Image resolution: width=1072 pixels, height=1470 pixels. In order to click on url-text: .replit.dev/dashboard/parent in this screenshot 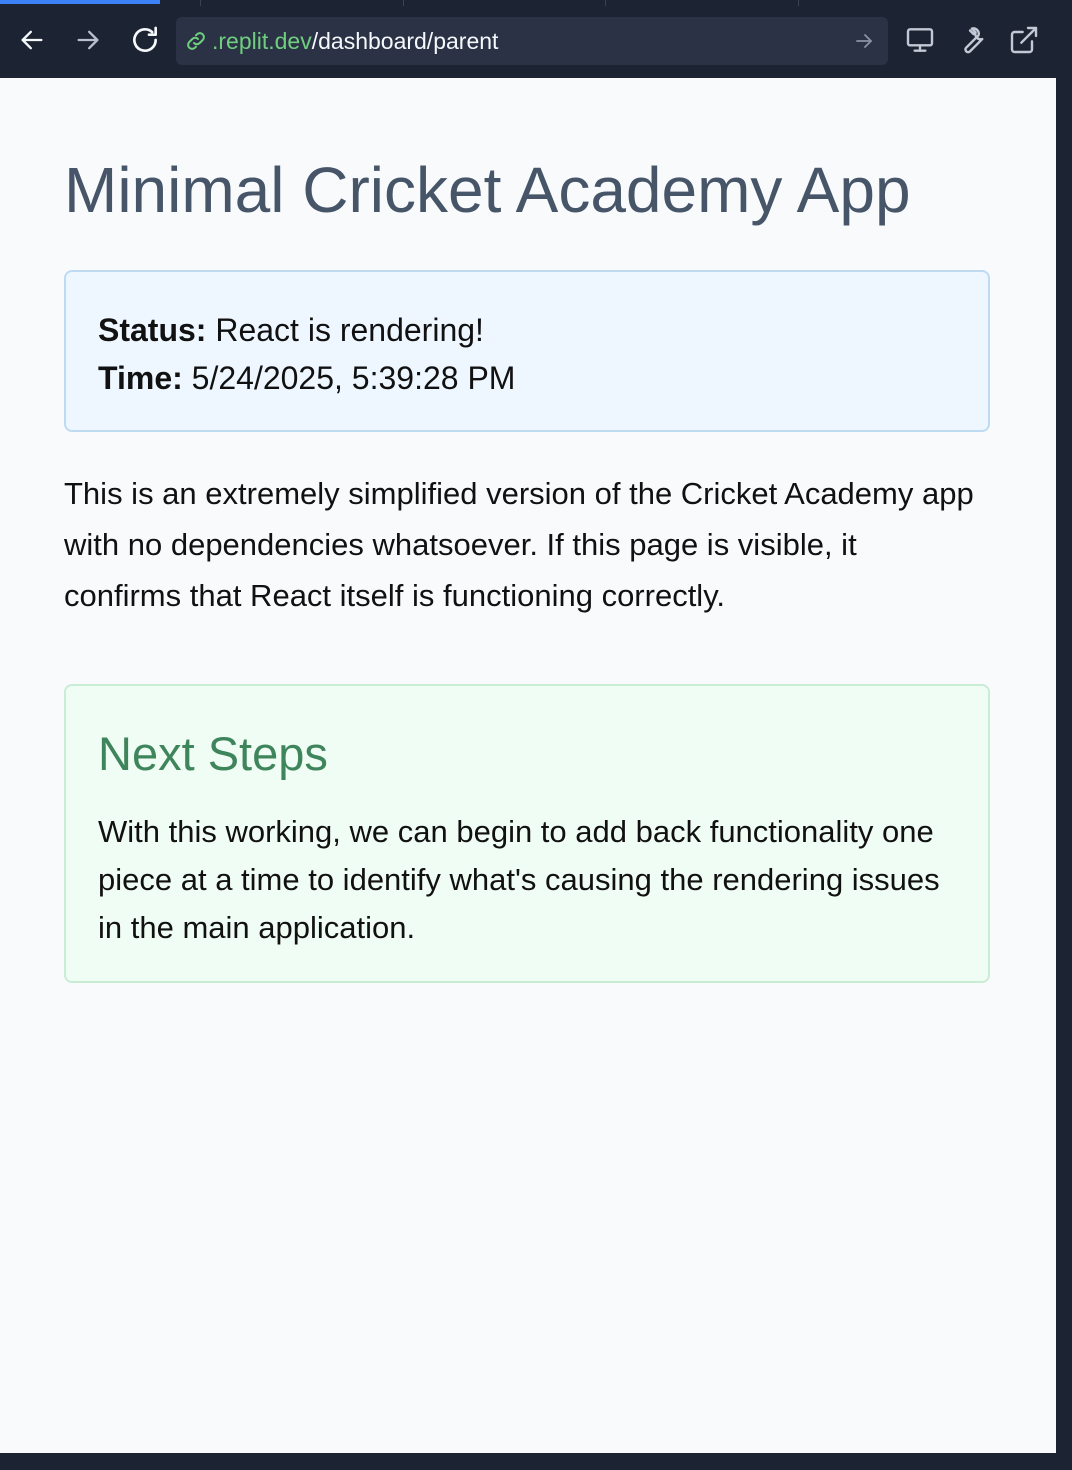, I will do `click(355, 41)`.